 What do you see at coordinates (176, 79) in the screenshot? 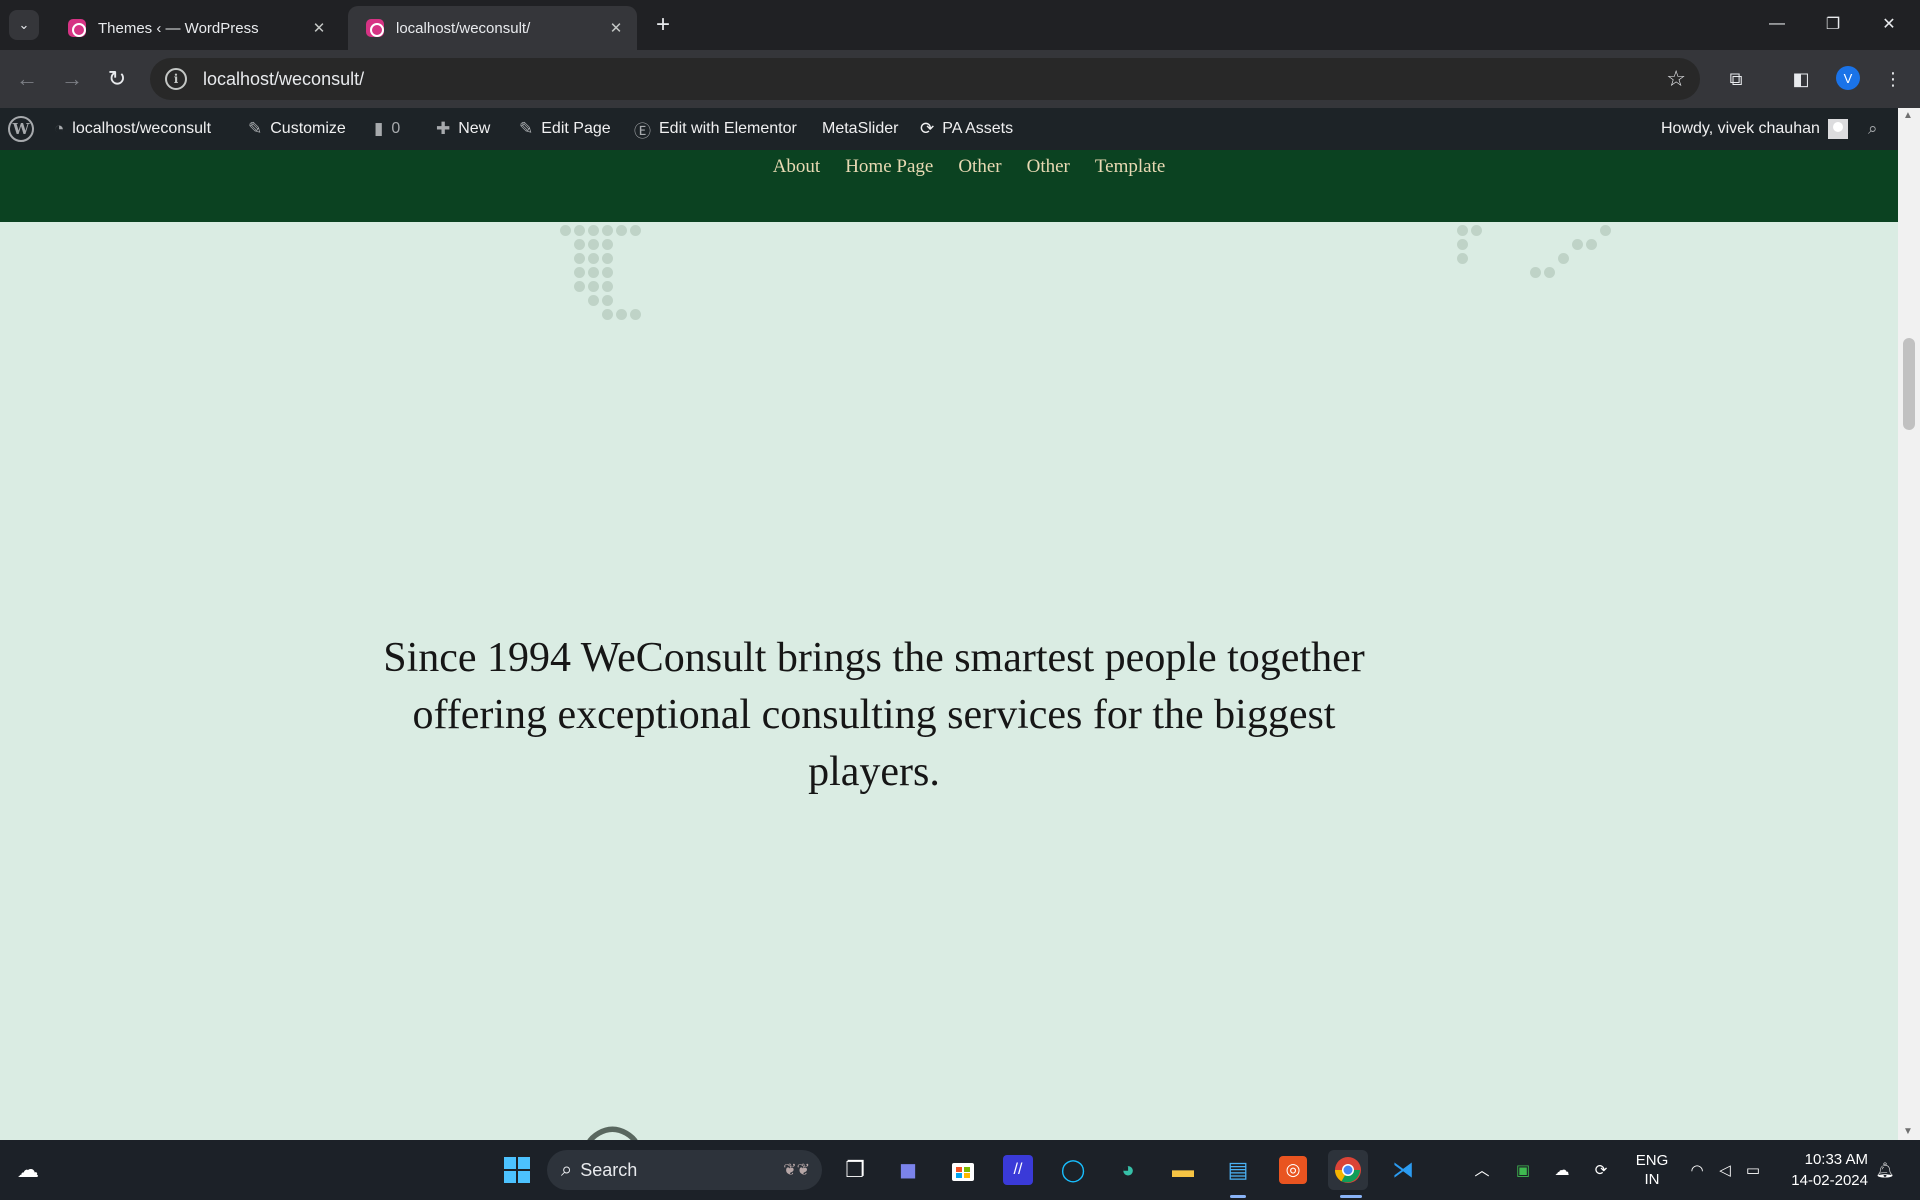
I see `site-info-icon: i` at bounding box center [176, 79].